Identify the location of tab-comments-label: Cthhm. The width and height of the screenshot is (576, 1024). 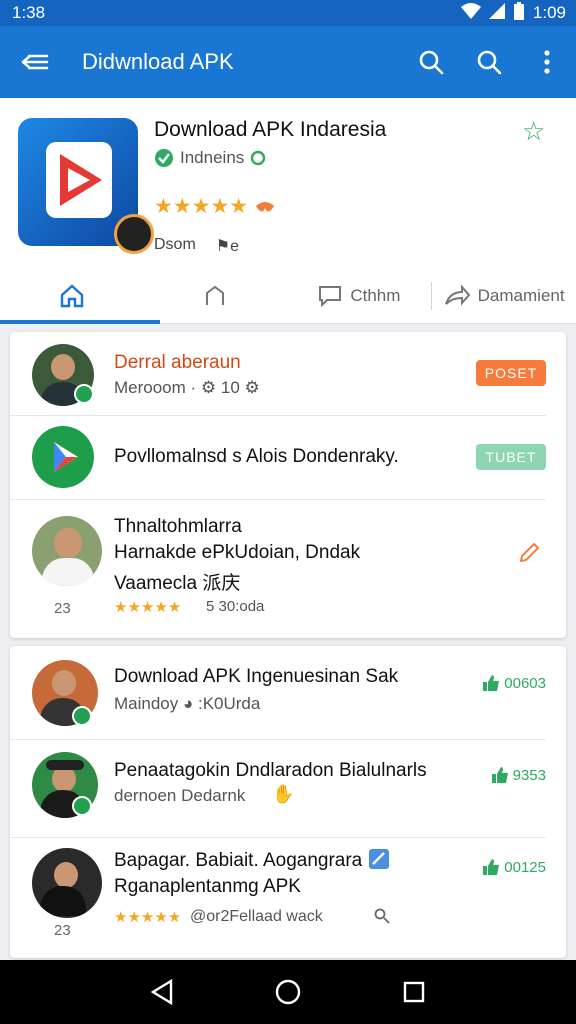
(375, 295).